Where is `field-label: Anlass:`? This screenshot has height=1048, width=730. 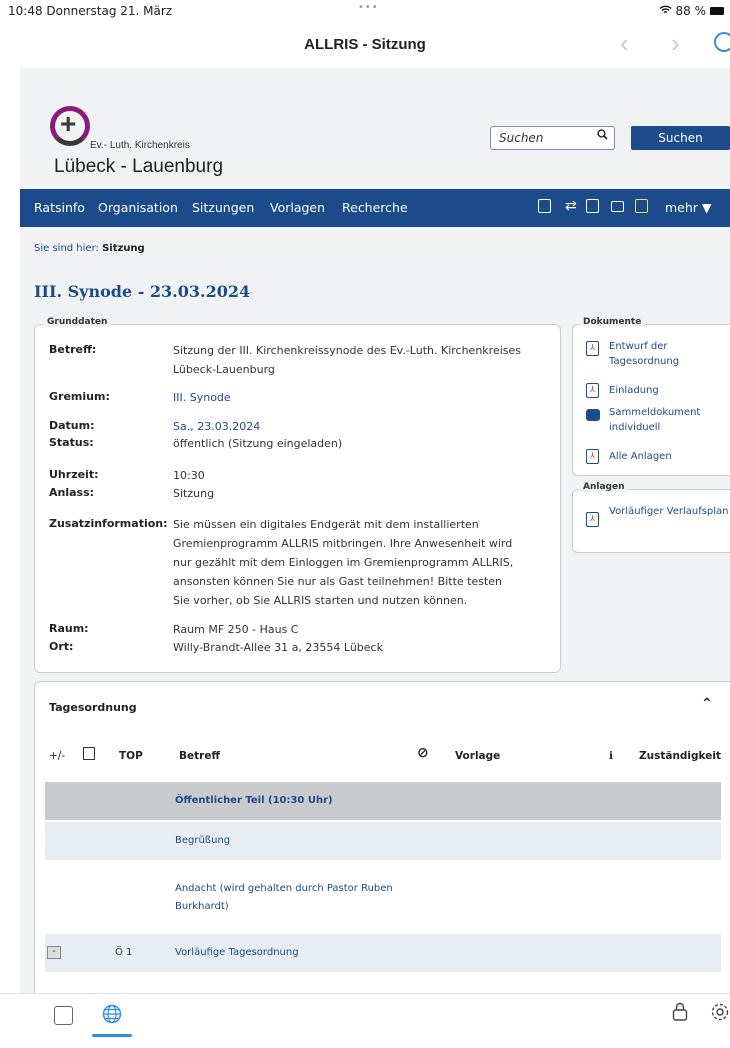
field-label: Anlass: is located at coordinates (72, 492).